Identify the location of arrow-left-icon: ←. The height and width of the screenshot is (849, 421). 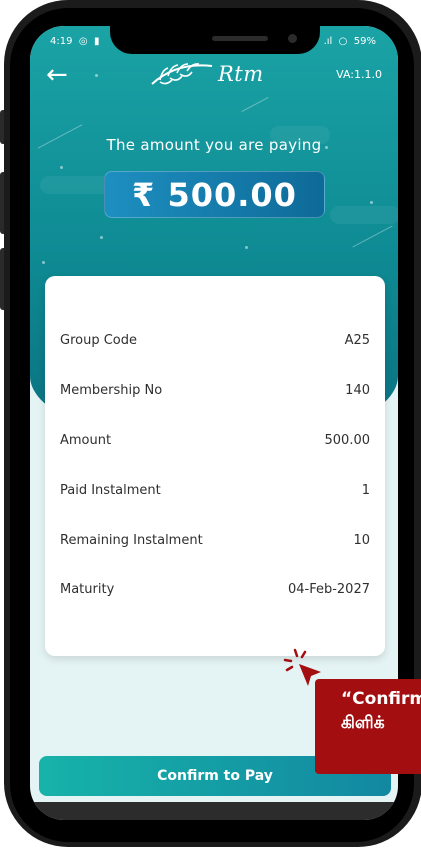
(57, 75).